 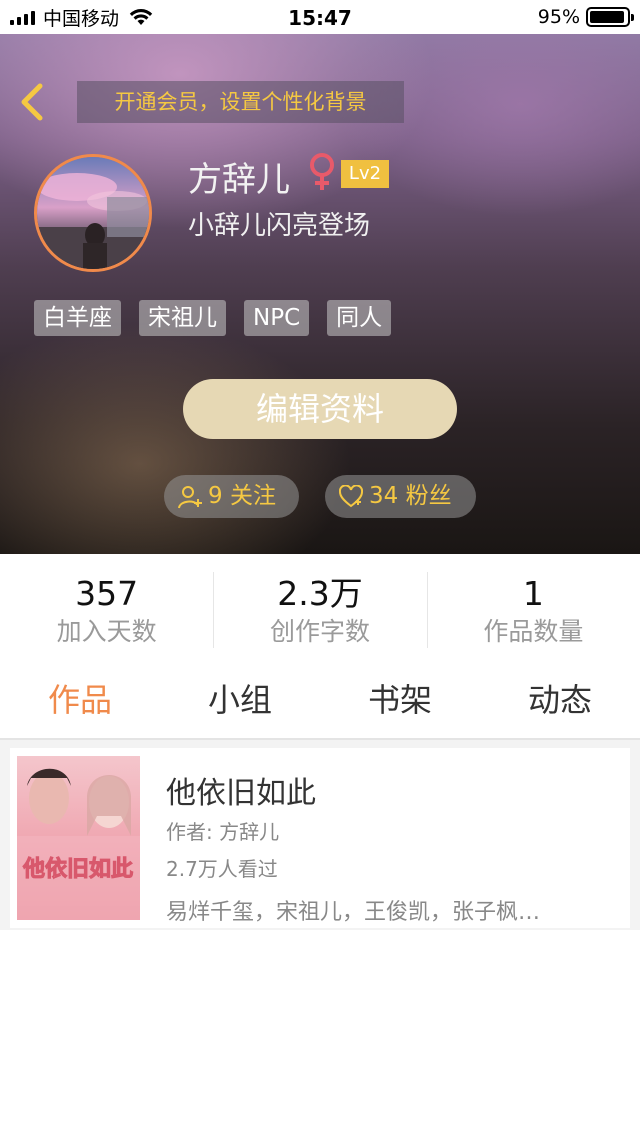 What do you see at coordinates (533, 631) in the screenshot?
I see `stat-label: 作品数量` at bounding box center [533, 631].